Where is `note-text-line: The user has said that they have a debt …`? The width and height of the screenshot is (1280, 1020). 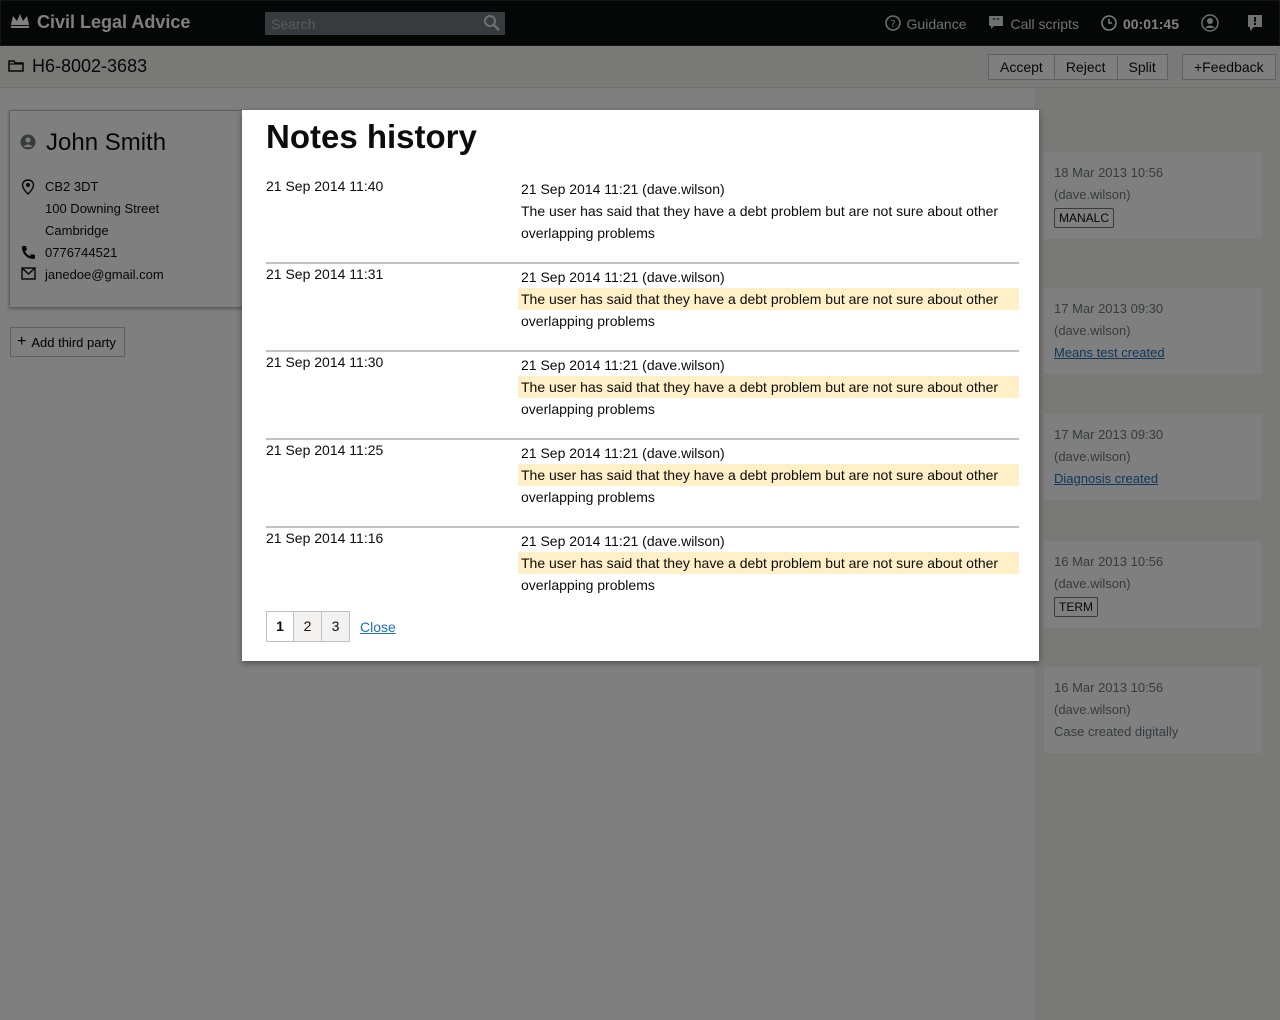 note-text-line: The user has said that they have a debt … is located at coordinates (760, 211).